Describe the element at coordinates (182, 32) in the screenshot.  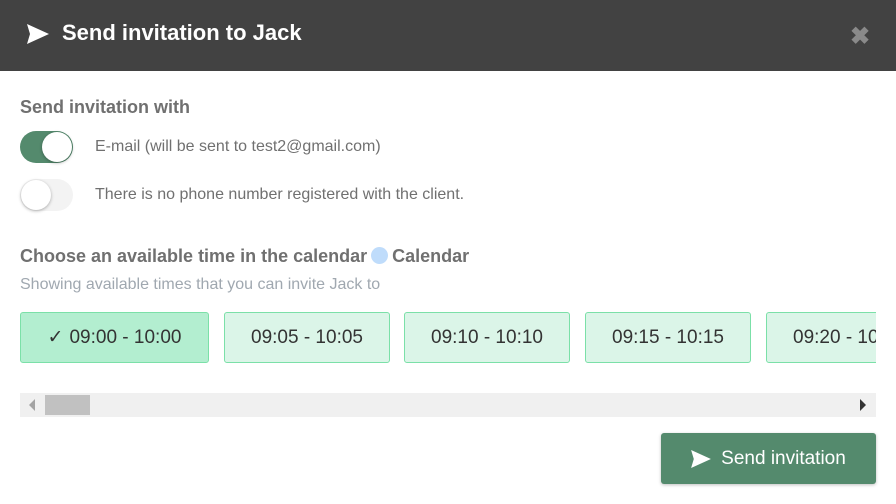
I see `dialog-title: Send invitation to Jack` at that location.